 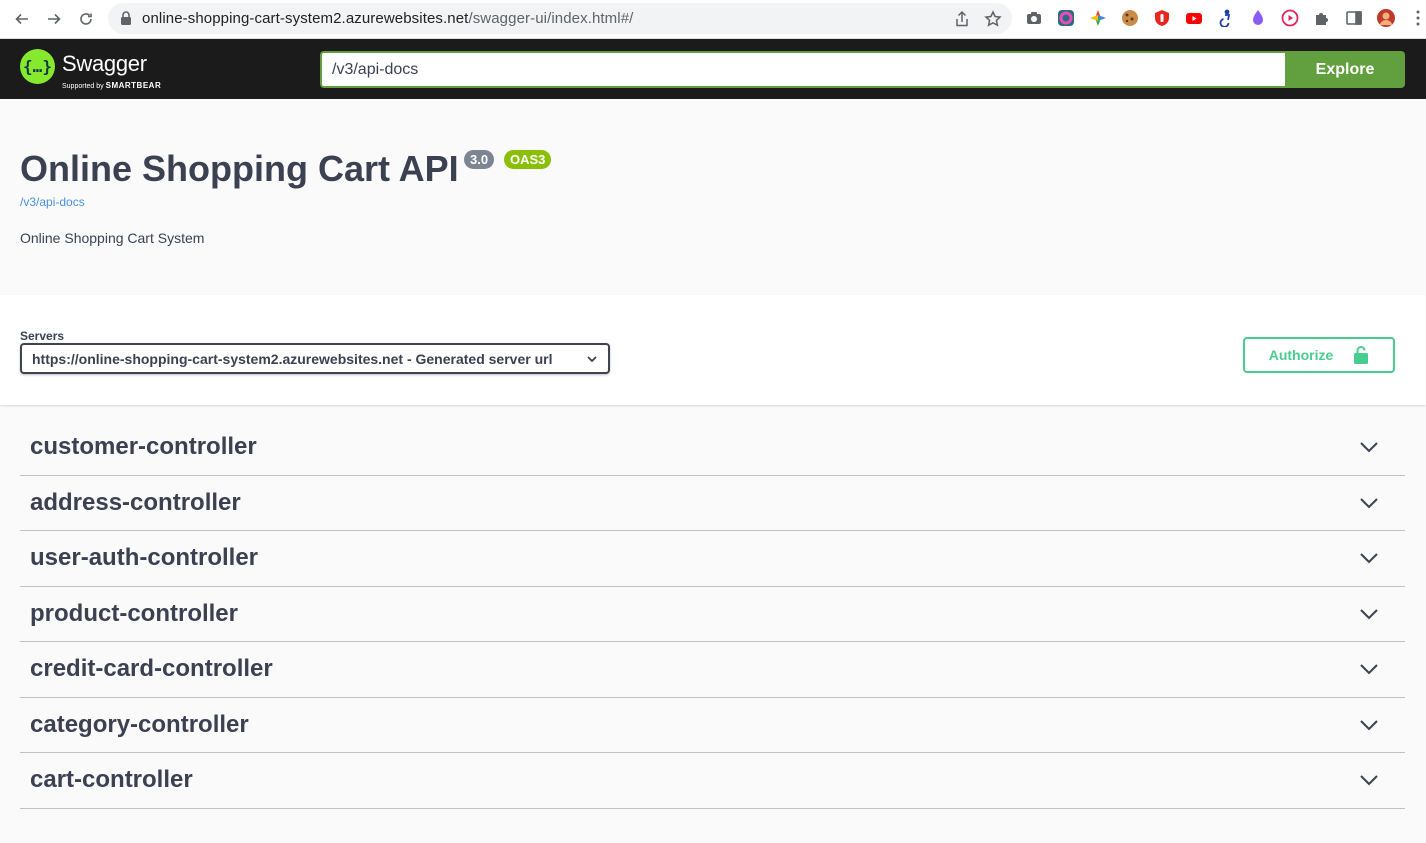 What do you see at coordinates (143, 447) in the screenshot?
I see `tag-name: customer-controller` at bounding box center [143, 447].